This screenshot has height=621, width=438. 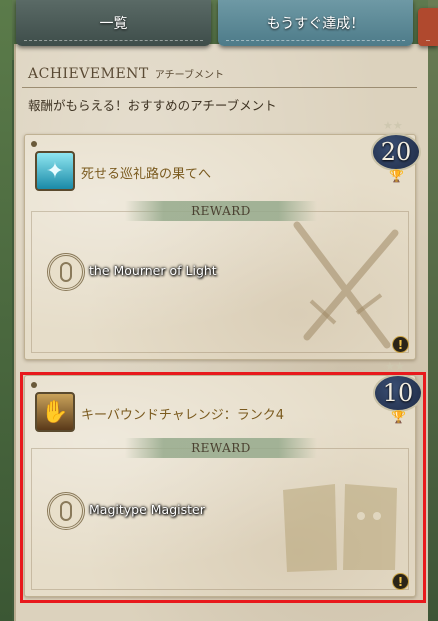 What do you see at coordinates (6, 310) in the screenshot?
I see `background-left` at bounding box center [6, 310].